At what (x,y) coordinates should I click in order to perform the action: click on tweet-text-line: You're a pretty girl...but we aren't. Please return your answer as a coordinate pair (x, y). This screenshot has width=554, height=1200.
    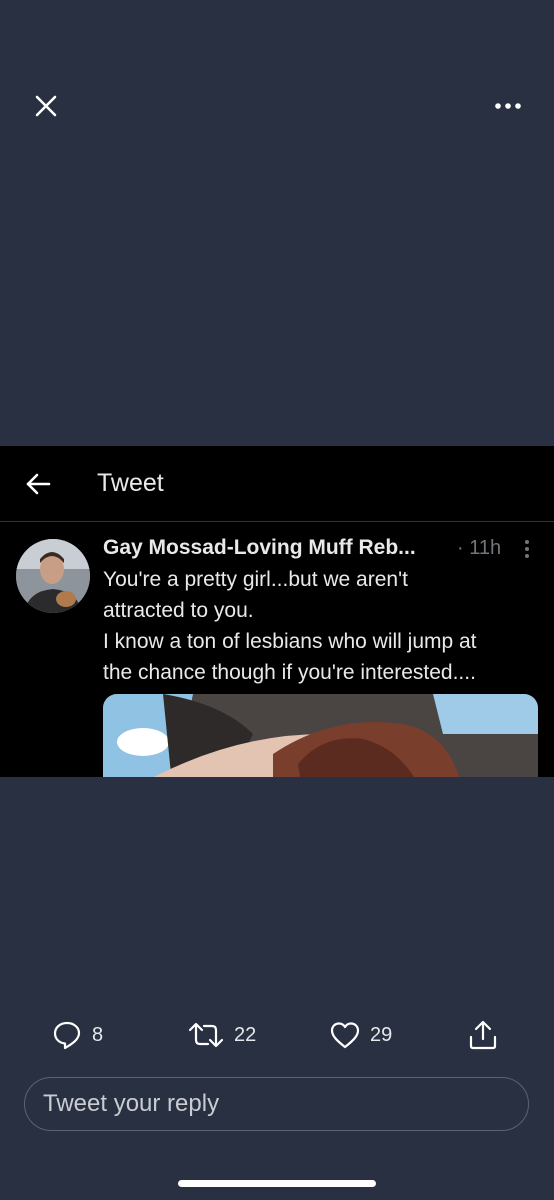
    Looking at the image, I should click on (255, 579).